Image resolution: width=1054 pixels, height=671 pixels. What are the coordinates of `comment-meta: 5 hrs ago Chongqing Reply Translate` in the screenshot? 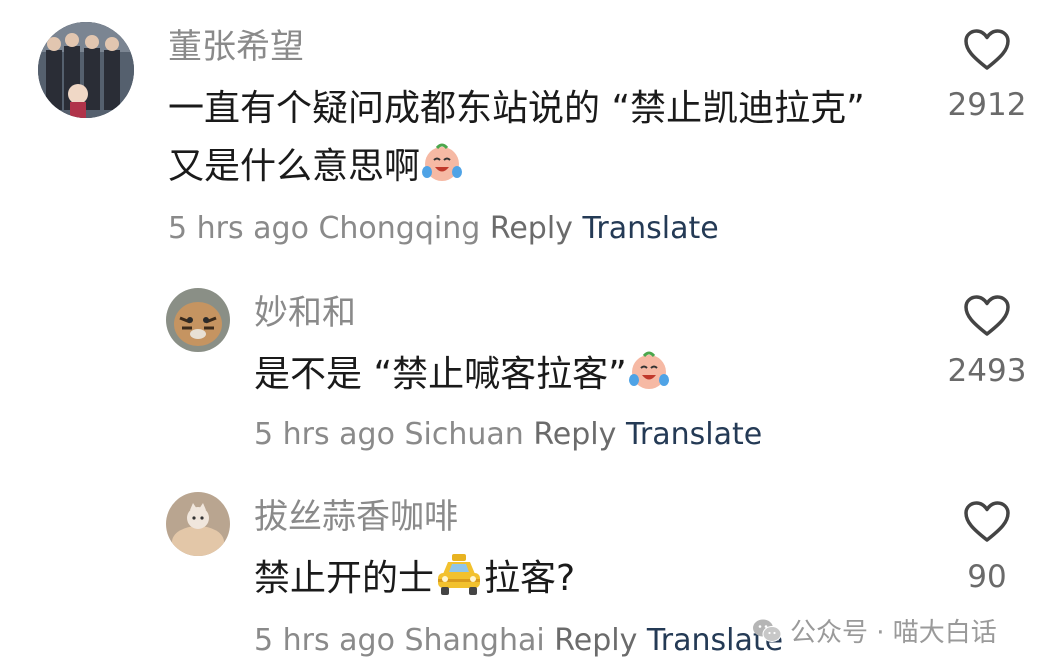 It's located at (443, 229).